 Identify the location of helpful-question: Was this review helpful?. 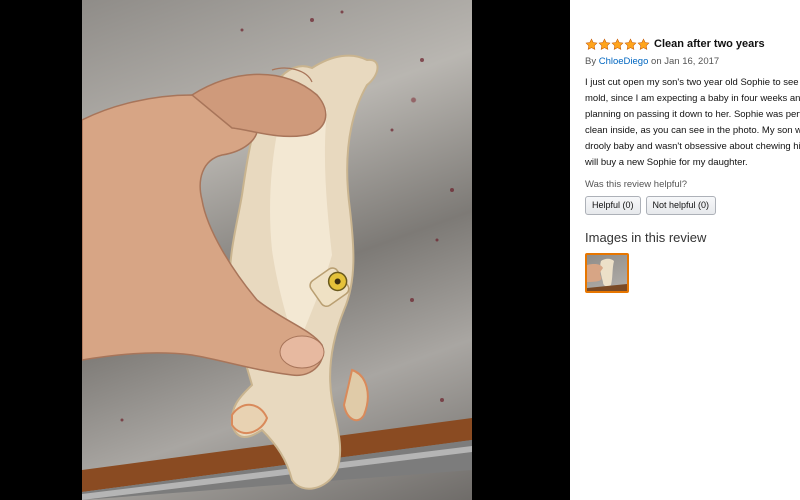
(636, 184).